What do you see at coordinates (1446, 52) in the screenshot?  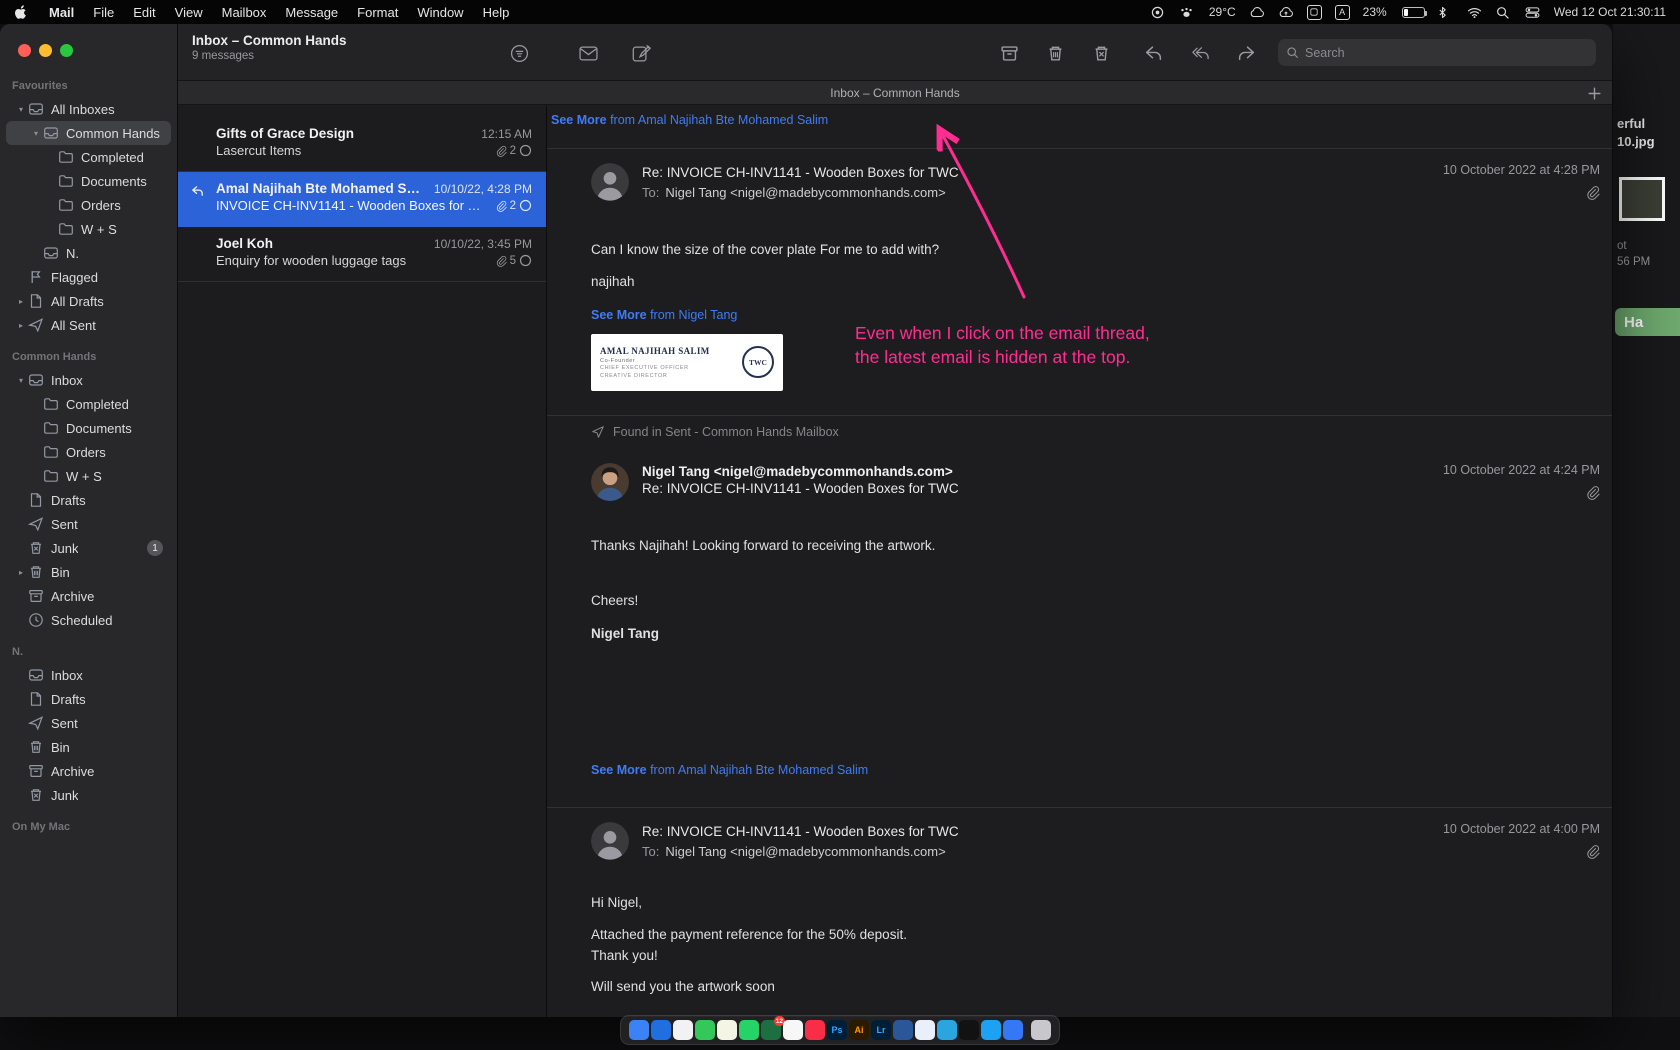 I see `search-input` at bounding box center [1446, 52].